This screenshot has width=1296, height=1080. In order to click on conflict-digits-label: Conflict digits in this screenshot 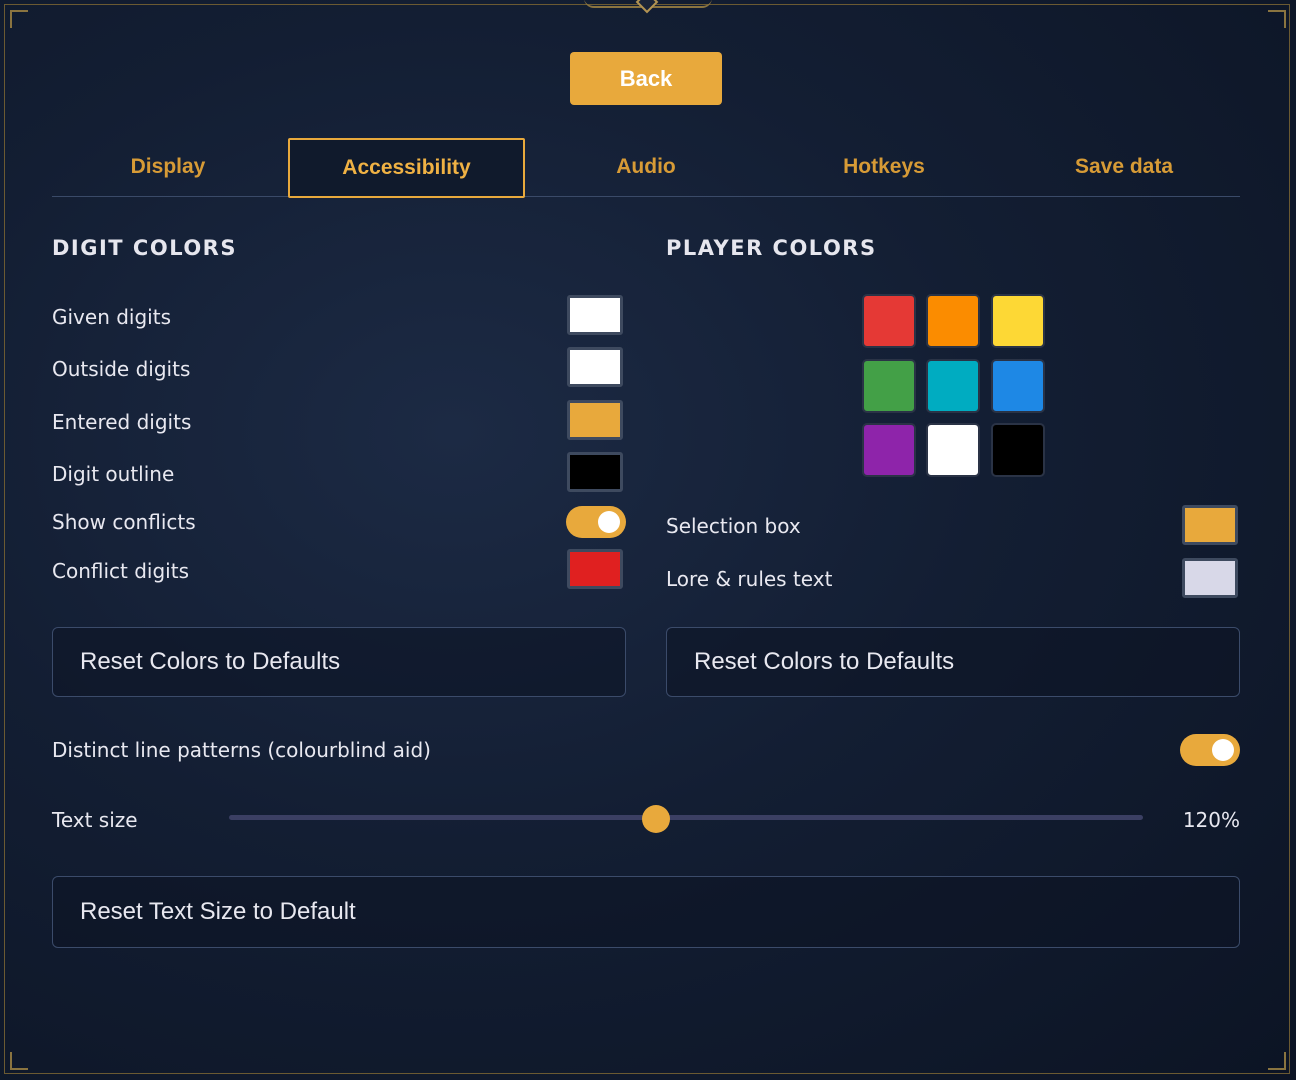, I will do `click(120, 571)`.